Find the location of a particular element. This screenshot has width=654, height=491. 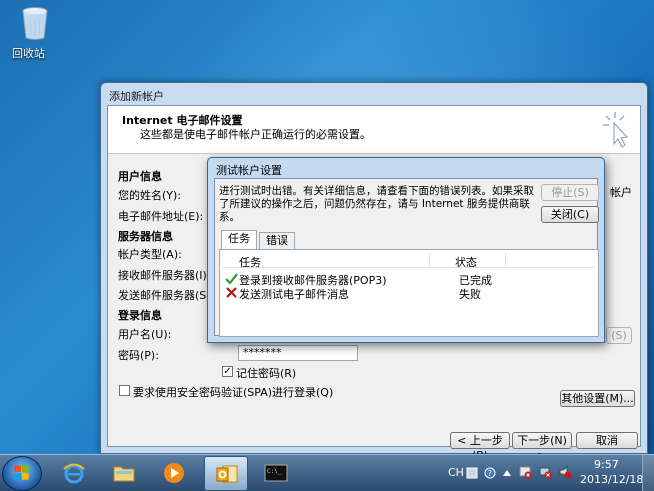

clock-time: 9:57 is located at coordinates (606, 464).